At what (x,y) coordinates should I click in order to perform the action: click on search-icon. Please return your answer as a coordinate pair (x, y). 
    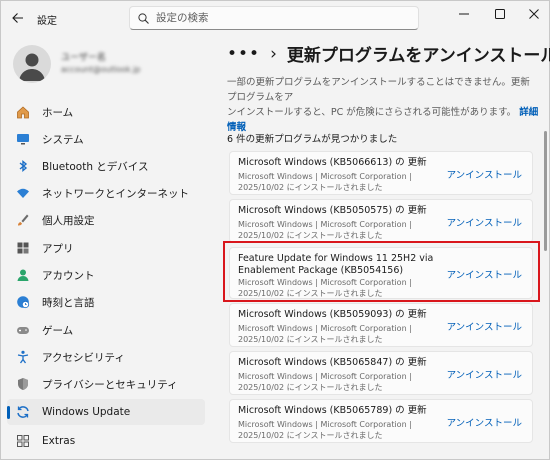
    Looking at the image, I should click on (143, 18).